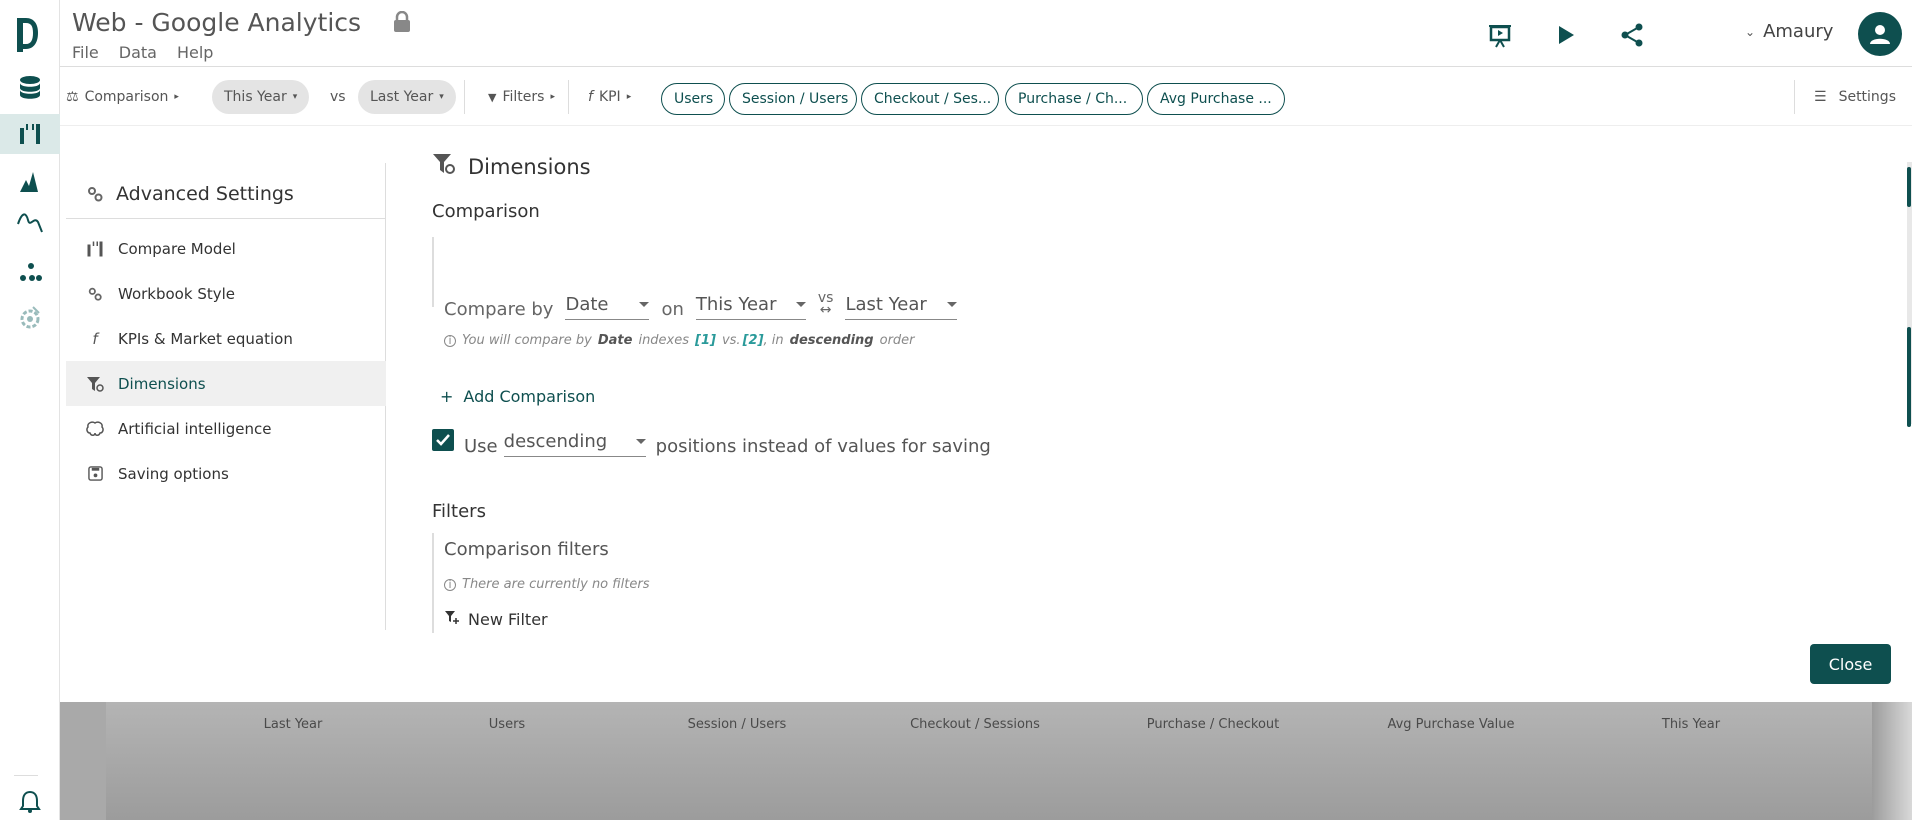  I want to click on kpi-menu: f KPI ▸, so click(609, 97).